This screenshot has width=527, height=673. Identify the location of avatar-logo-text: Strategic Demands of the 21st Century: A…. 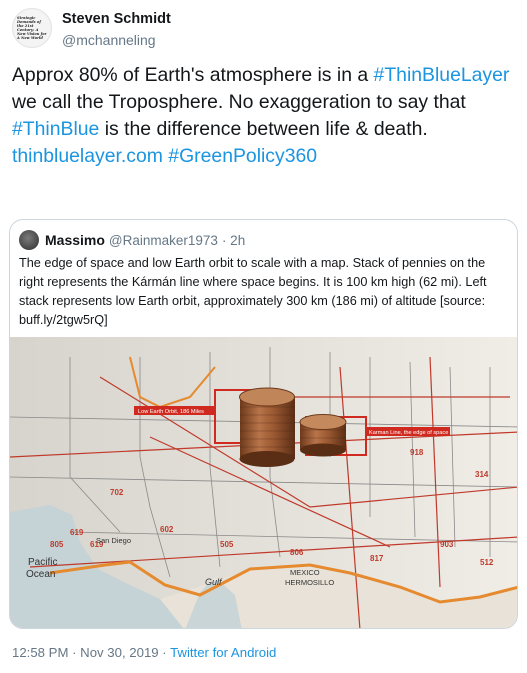
(32, 28).